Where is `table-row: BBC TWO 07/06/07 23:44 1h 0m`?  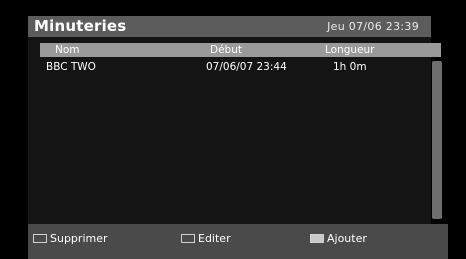 table-row: BBC TWO 07/06/07 23:44 1h 0m is located at coordinates (235, 67).